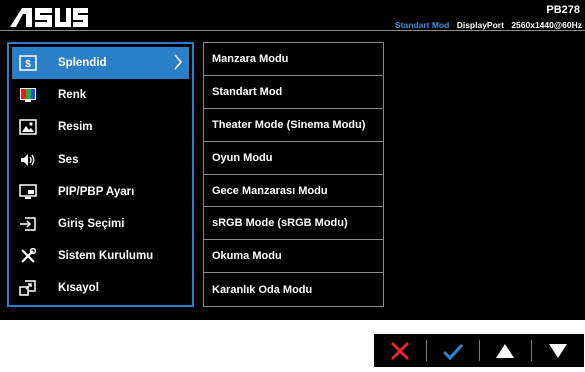  I want to click on submenu-item: Oyun Modu, so click(293, 158).